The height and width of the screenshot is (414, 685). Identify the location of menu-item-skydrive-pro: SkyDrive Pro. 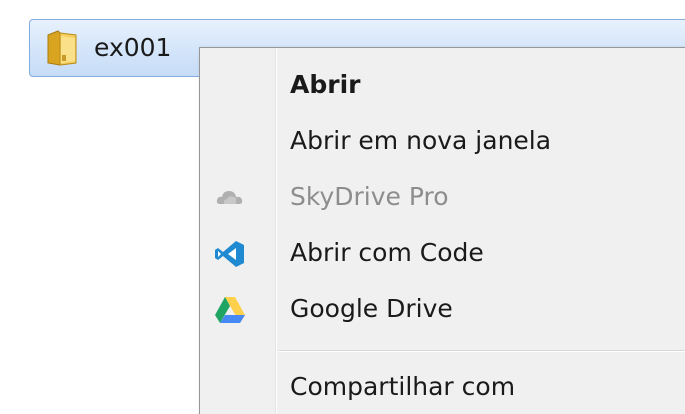
(442, 198).